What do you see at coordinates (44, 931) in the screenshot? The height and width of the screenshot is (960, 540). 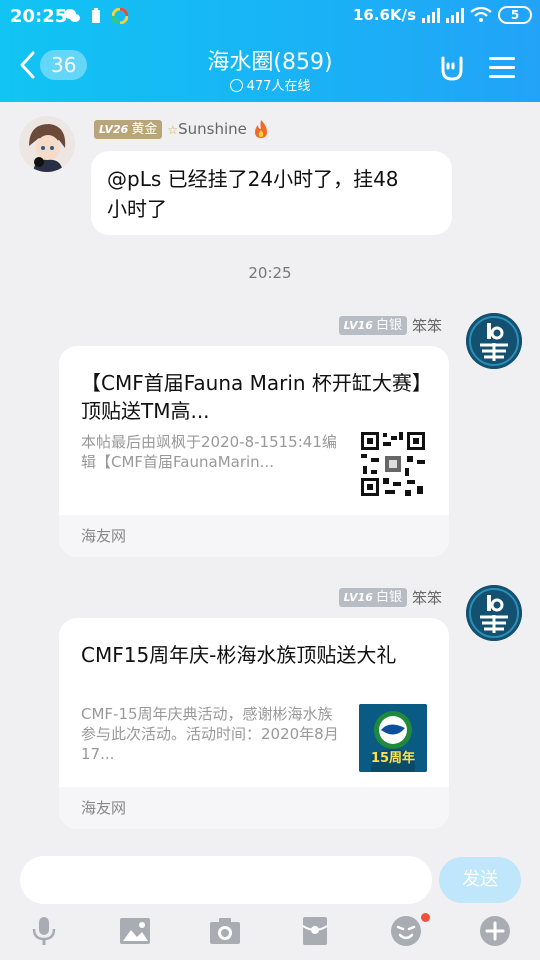 I see `microphone-icon` at bounding box center [44, 931].